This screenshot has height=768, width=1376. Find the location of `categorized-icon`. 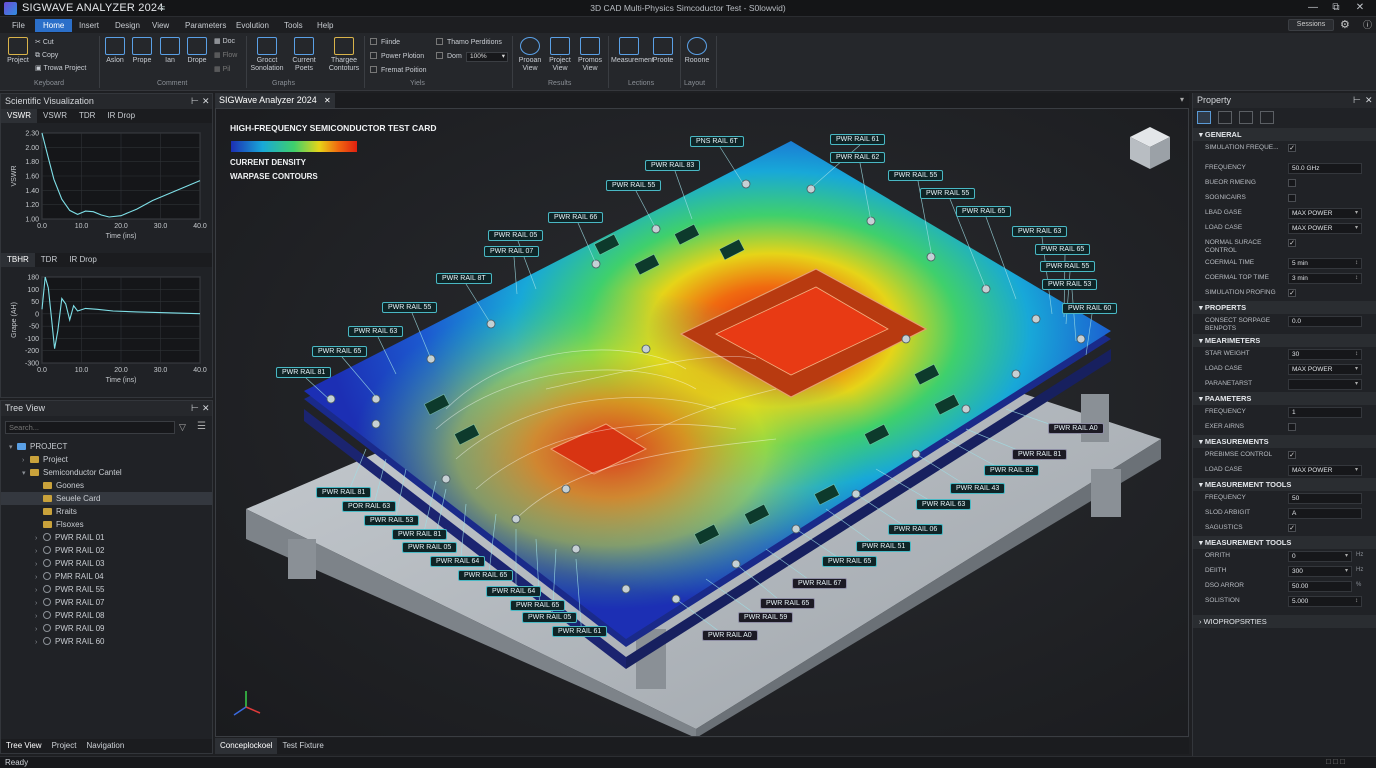

categorized-icon is located at coordinates (1204, 117).